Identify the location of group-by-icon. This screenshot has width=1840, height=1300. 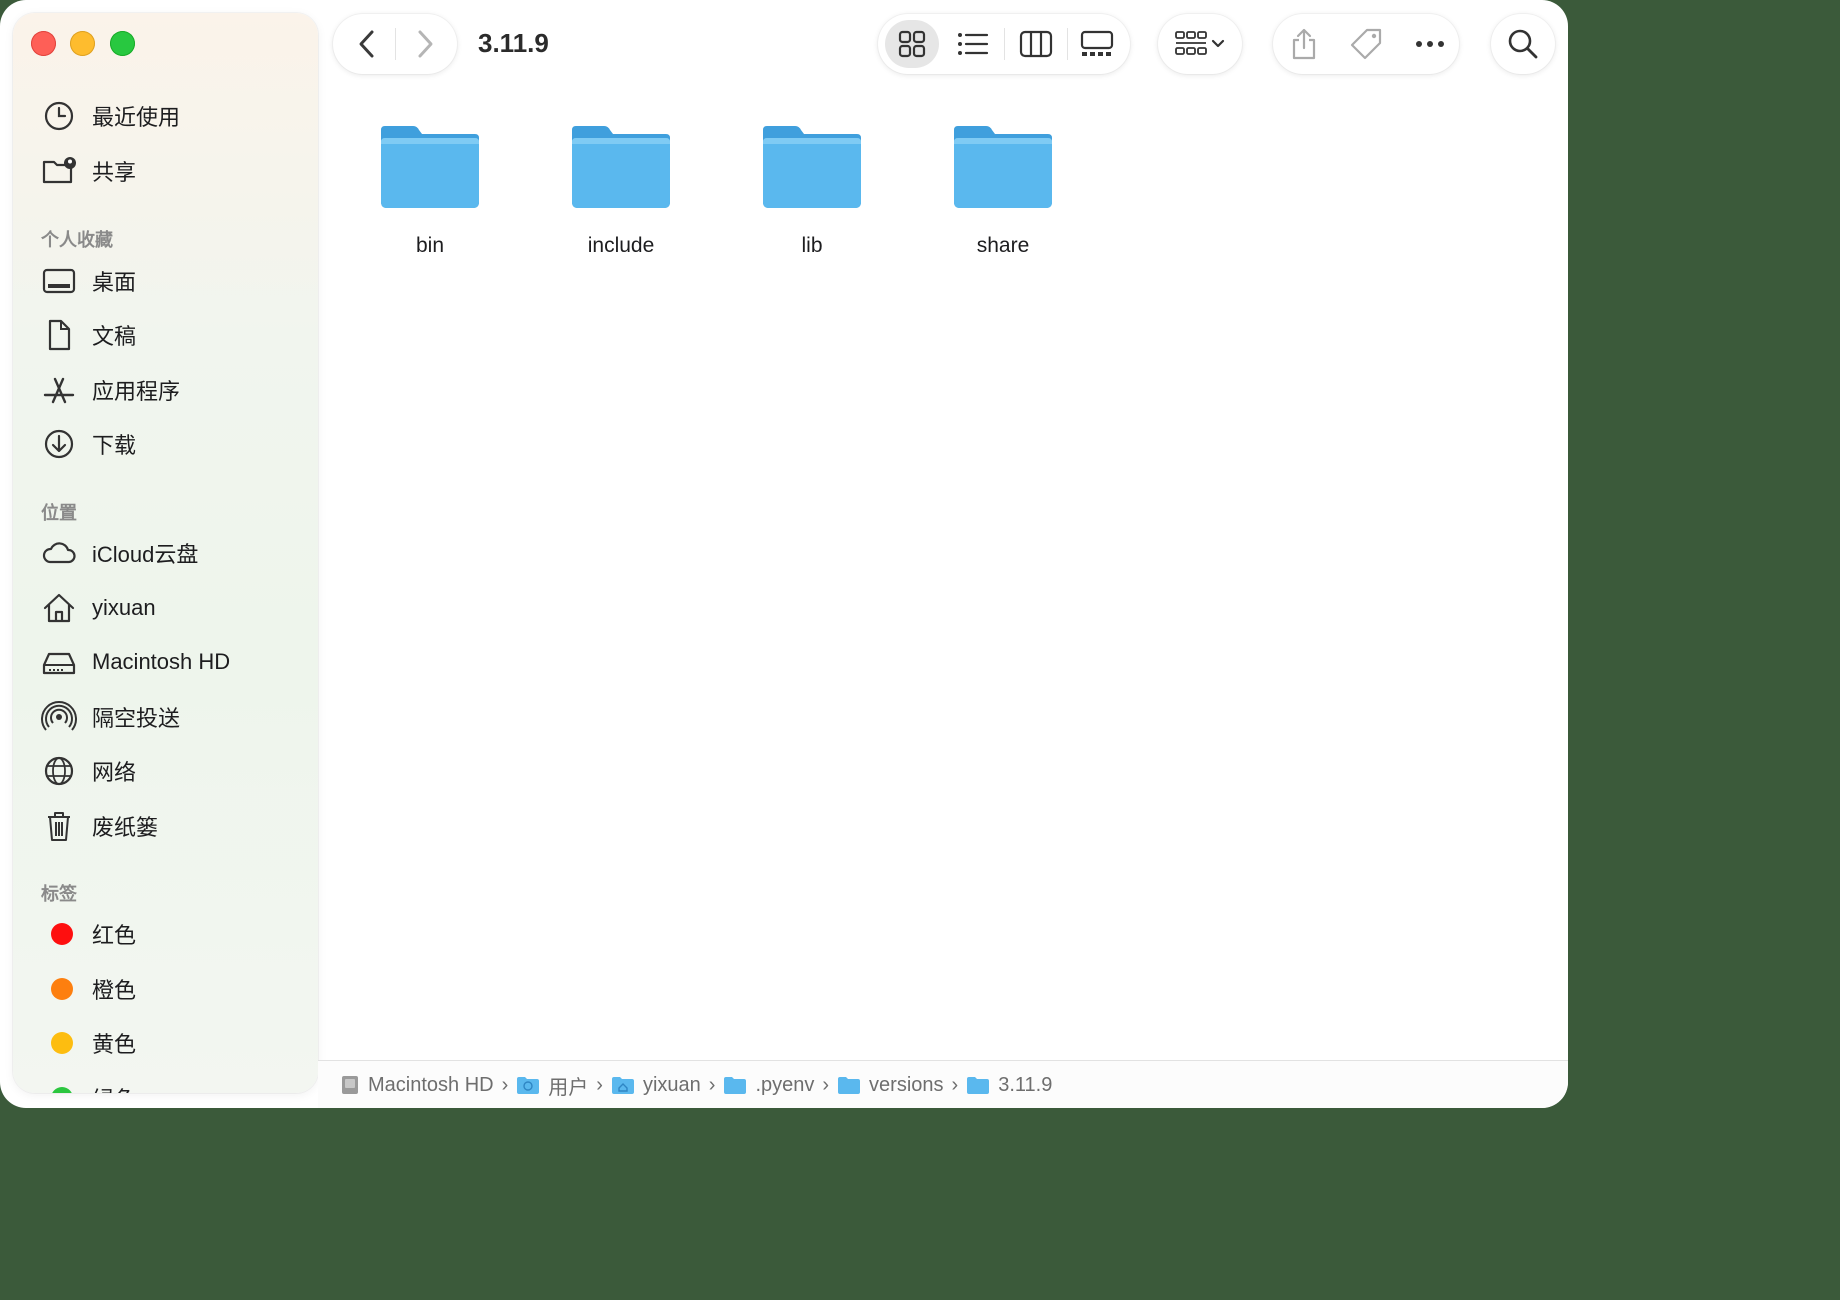
(1200, 43).